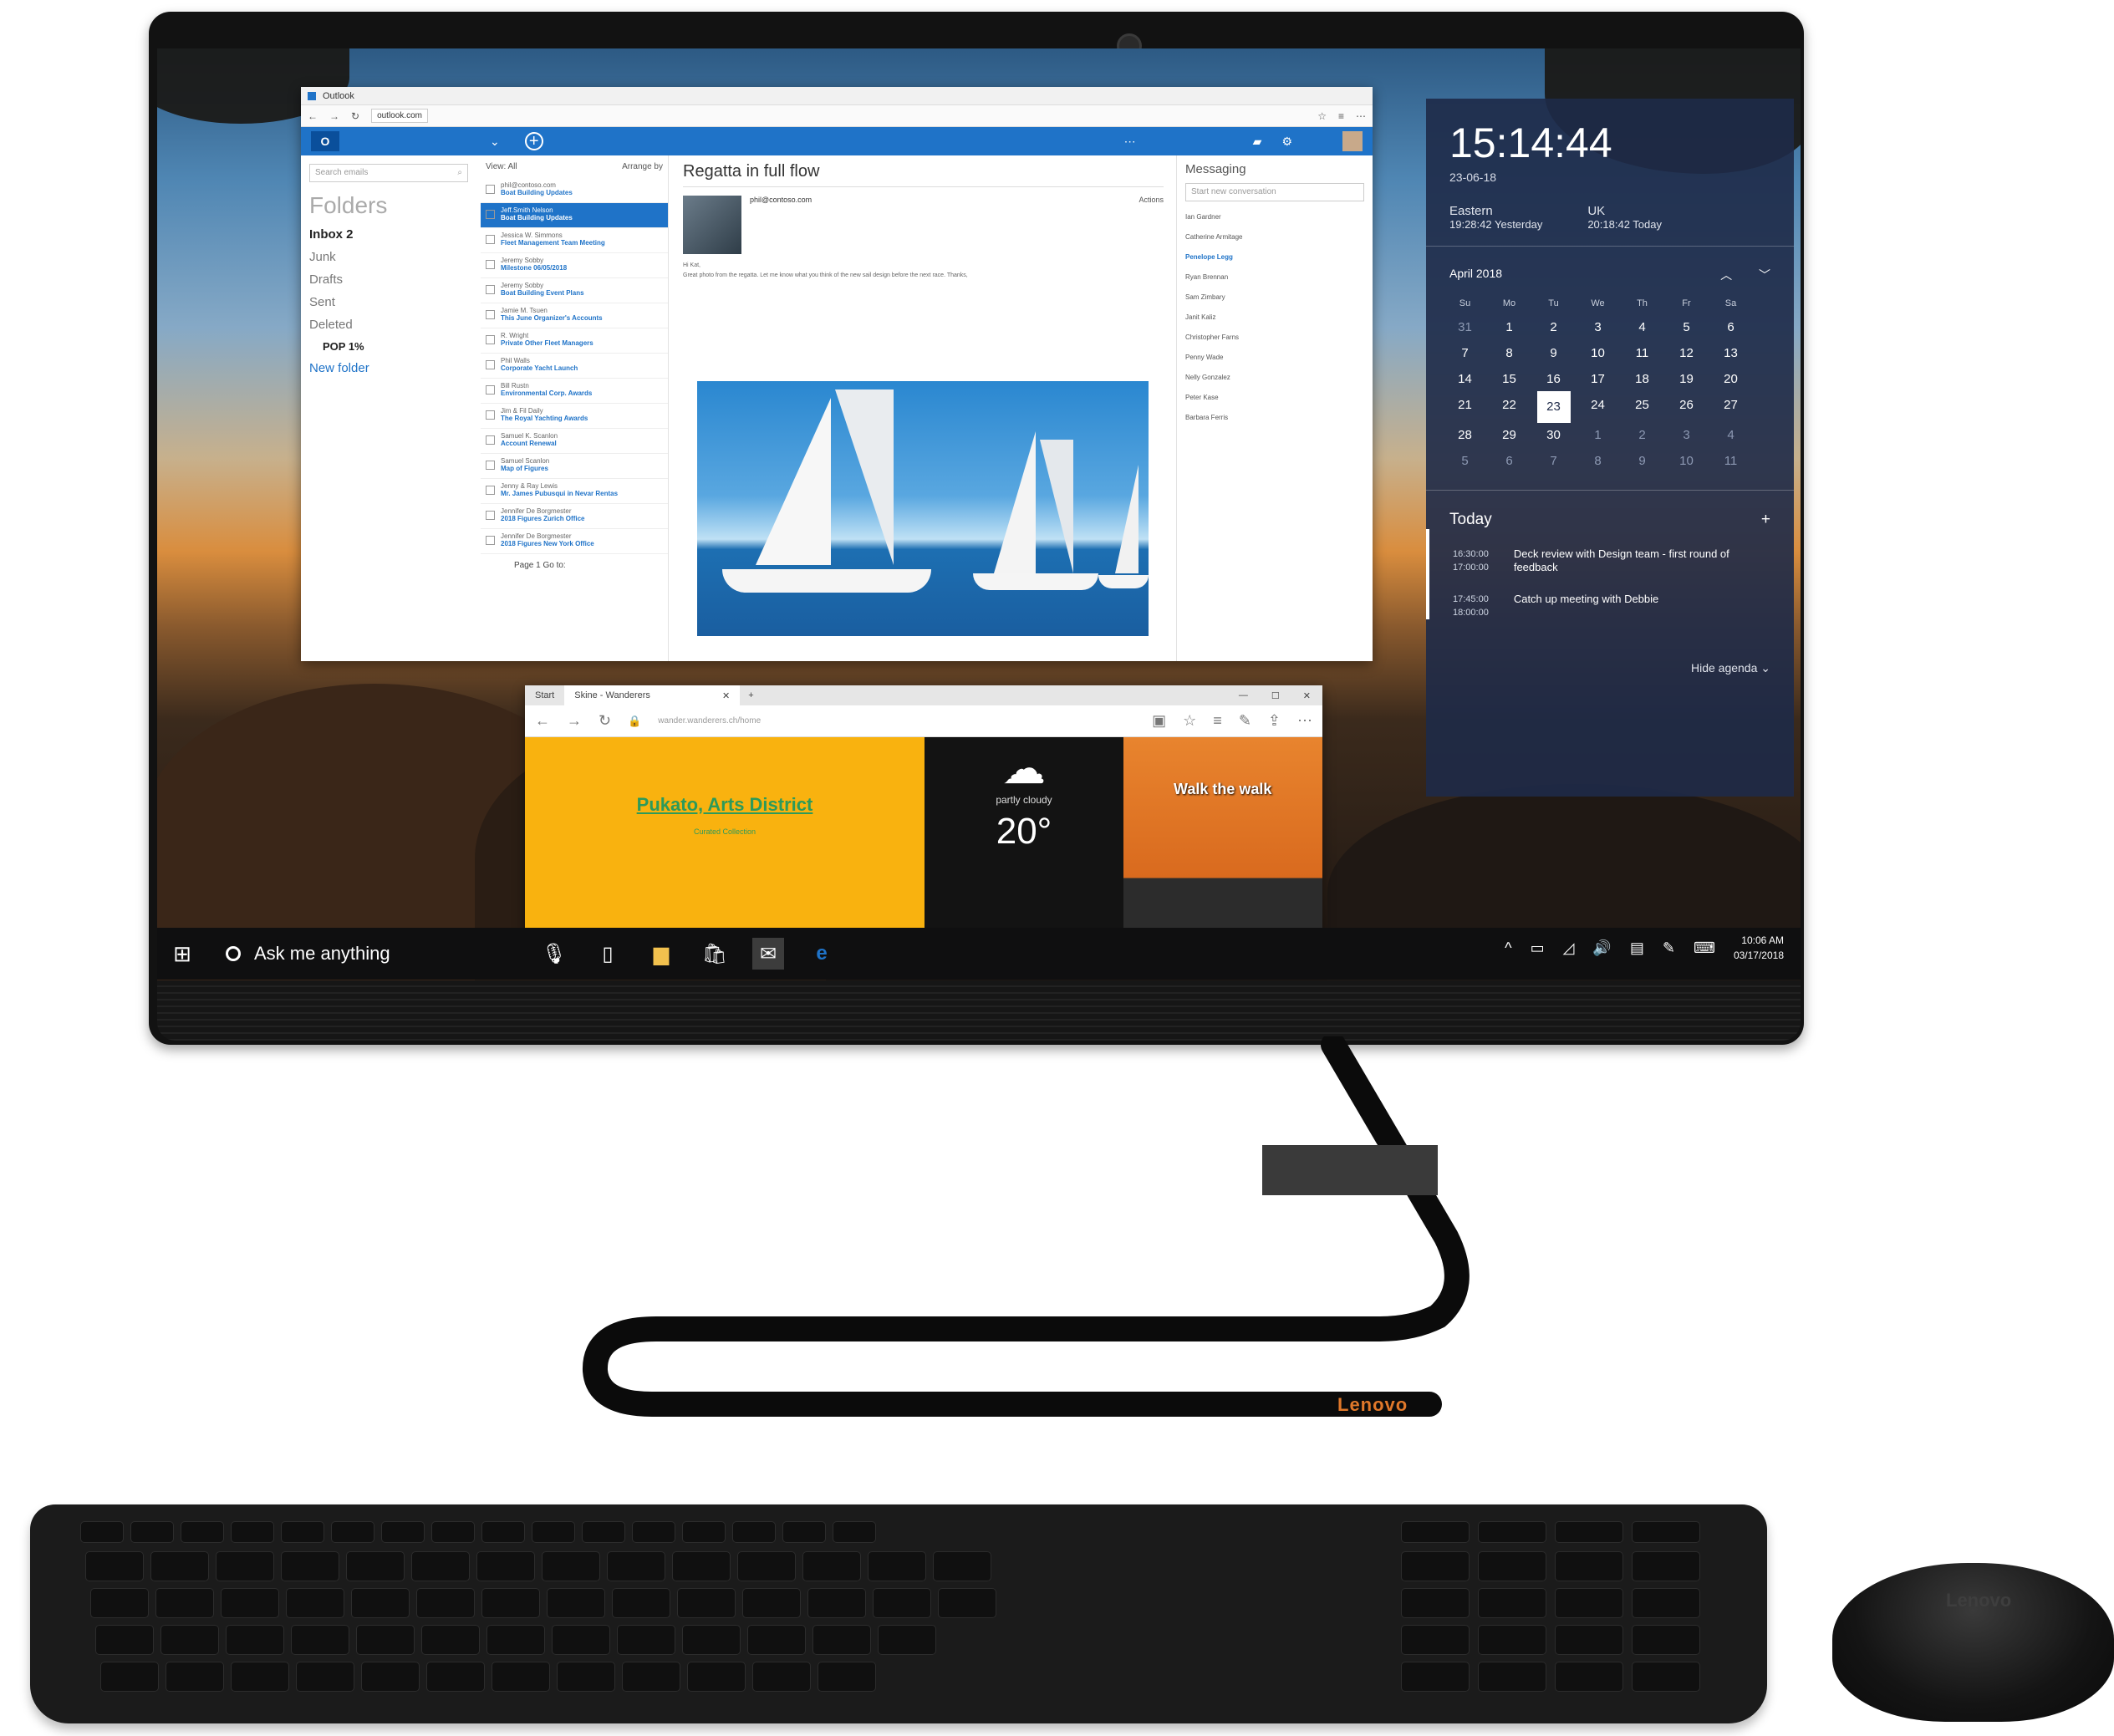  Describe the element at coordinates (574, 290) in the screenshot. I see `message-row: Jeremy Sobby Boat Building Event Plans` at that location.